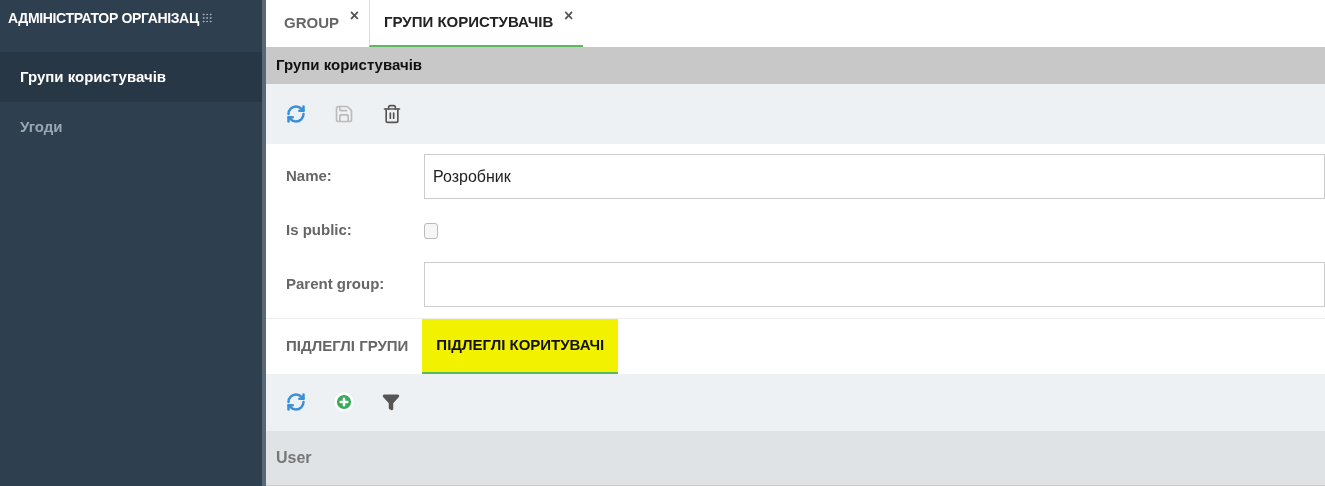 The image size is (1325, 486). What do you see at coordinates (431, 230) in the screenshot?
I see `checkbox` at bounding box center [431, 230].